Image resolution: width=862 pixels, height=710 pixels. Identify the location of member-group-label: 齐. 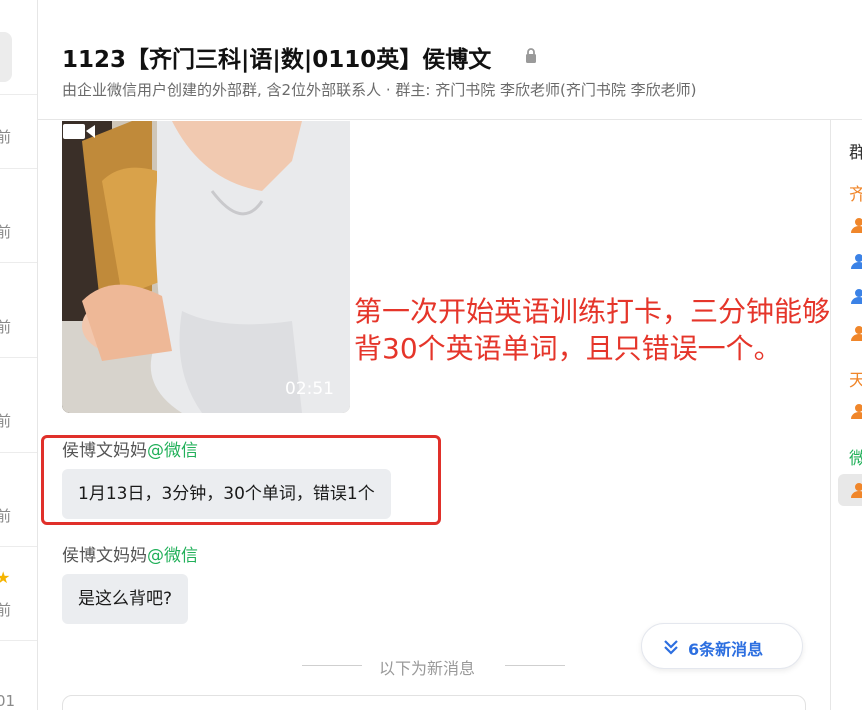
(855, 192).